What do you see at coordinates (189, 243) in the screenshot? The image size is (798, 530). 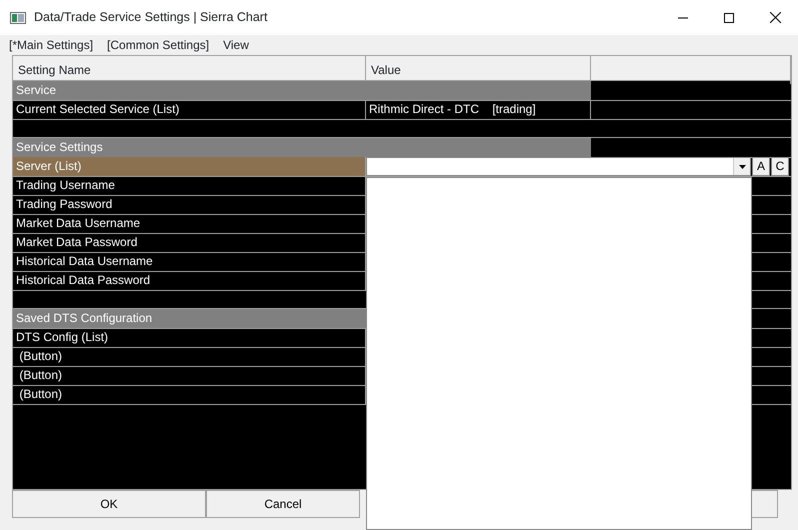 I see `setting-name: Market Data Password` at bounding box center [189, 243].